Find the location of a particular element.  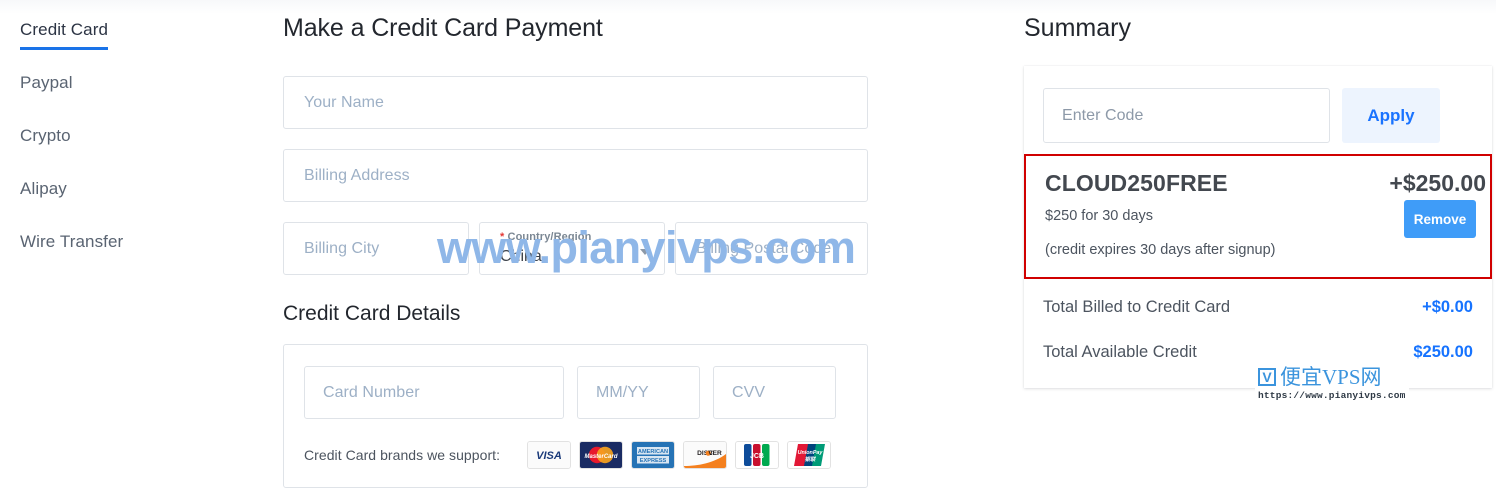

city-placeholder: Billing City is located at coordinates (342, 248).